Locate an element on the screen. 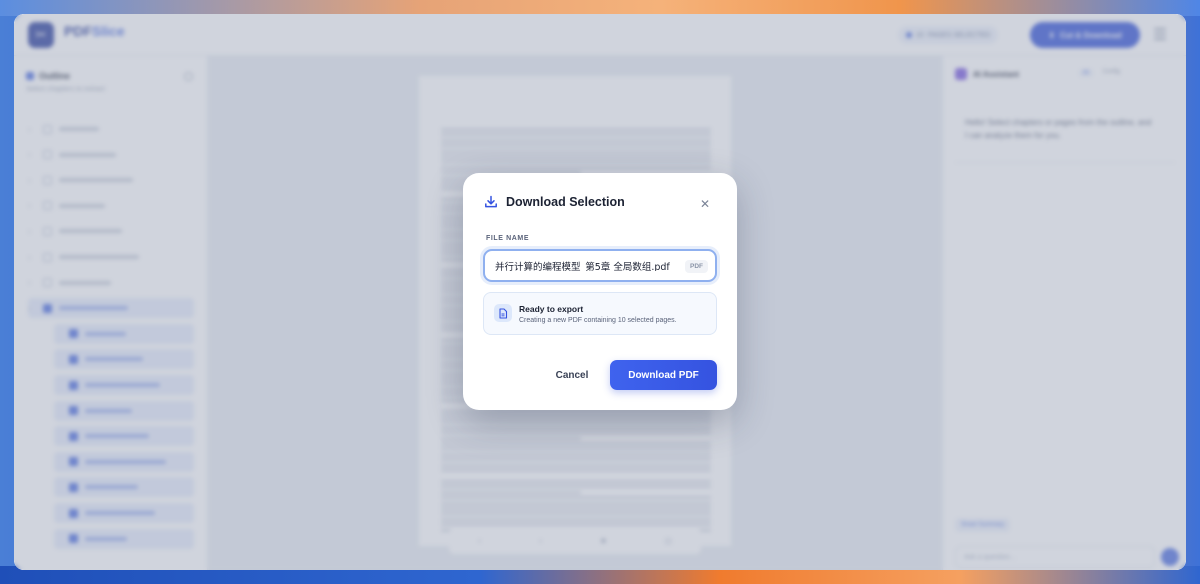  close-icon: ✕ is located at coordinates (705, 204).